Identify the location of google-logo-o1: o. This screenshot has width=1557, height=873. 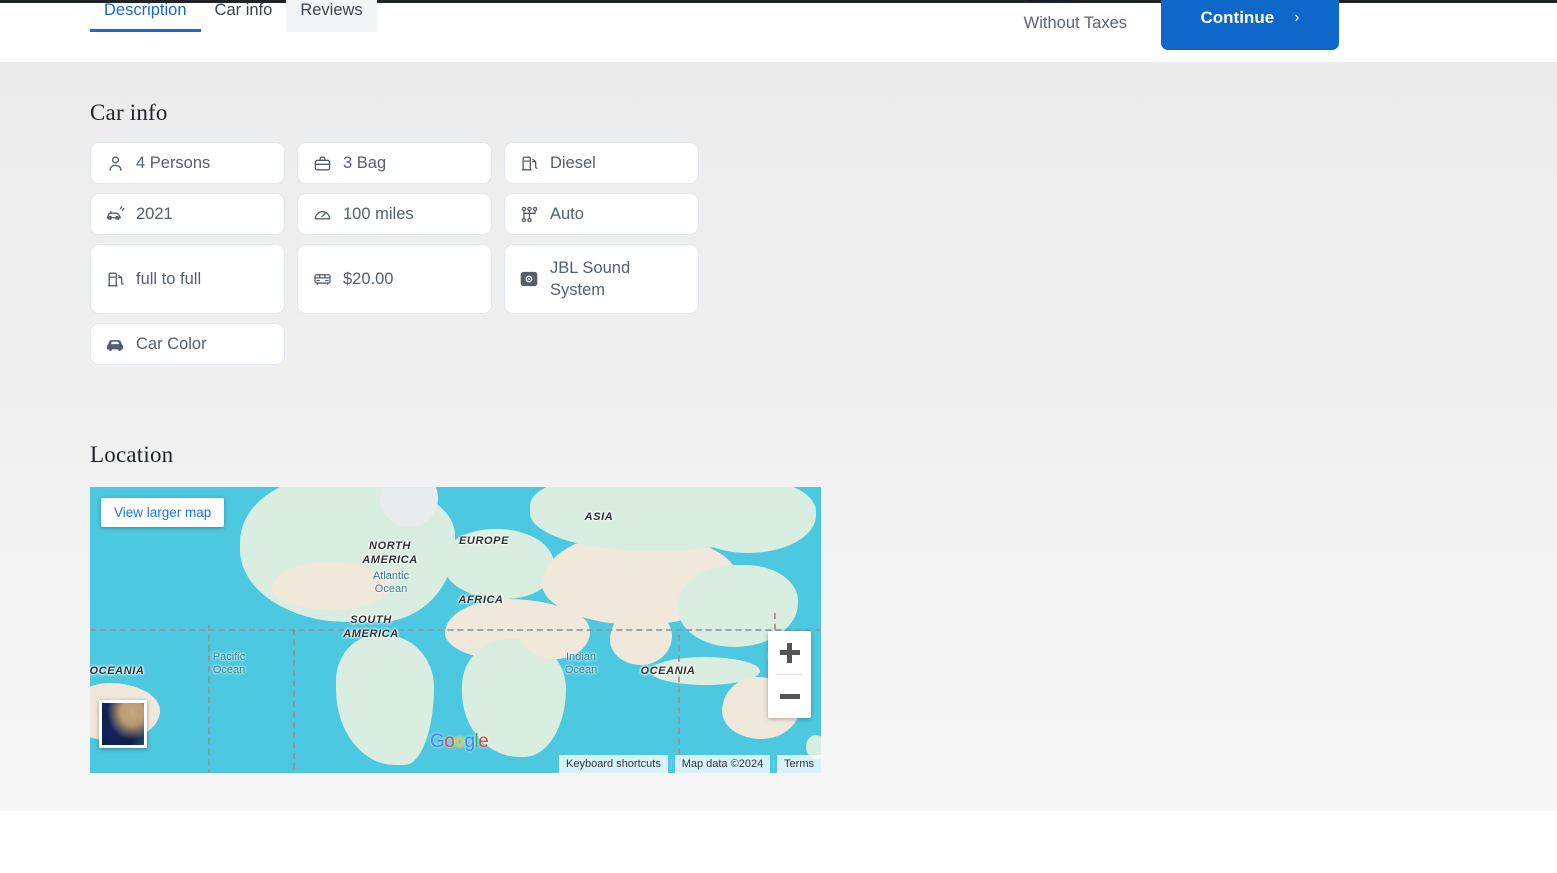
(449, 741).